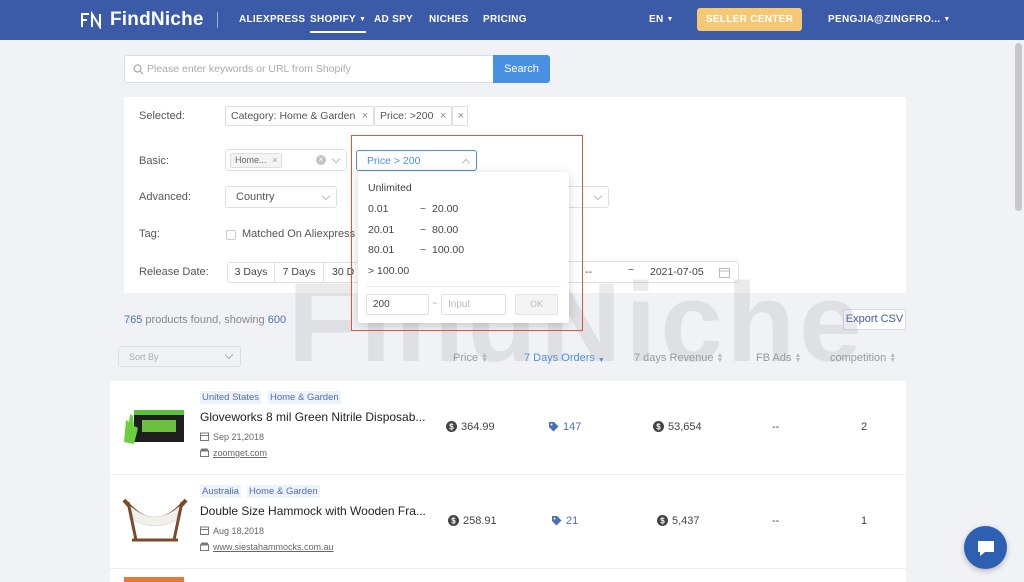  What do you see at coordinates (985, 547) in the screenshot?
I see `chat-button` at bounding box center [985, 547].